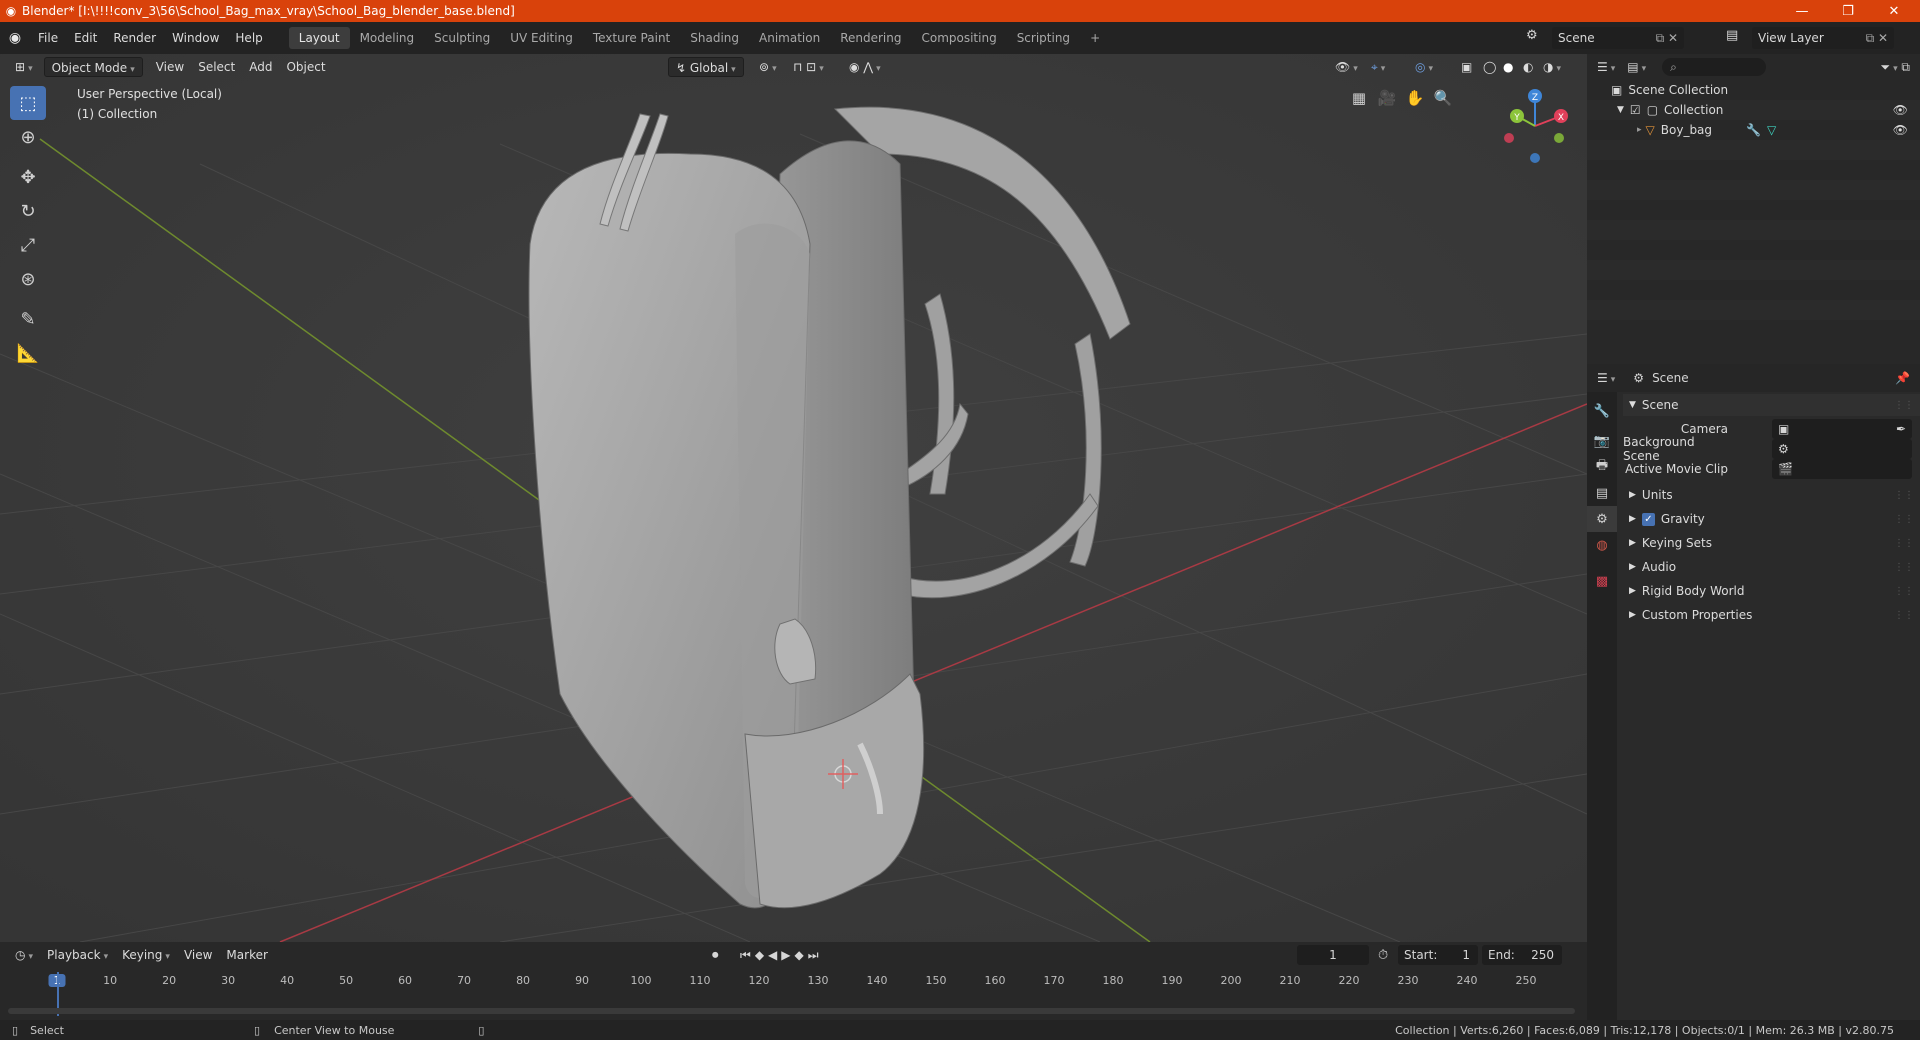 The width and height of the screenshot is (1920, 1040). I want to click on keying-sets-panel: ▶ Keying Sets ⋮⋮, so click(1771, 543).